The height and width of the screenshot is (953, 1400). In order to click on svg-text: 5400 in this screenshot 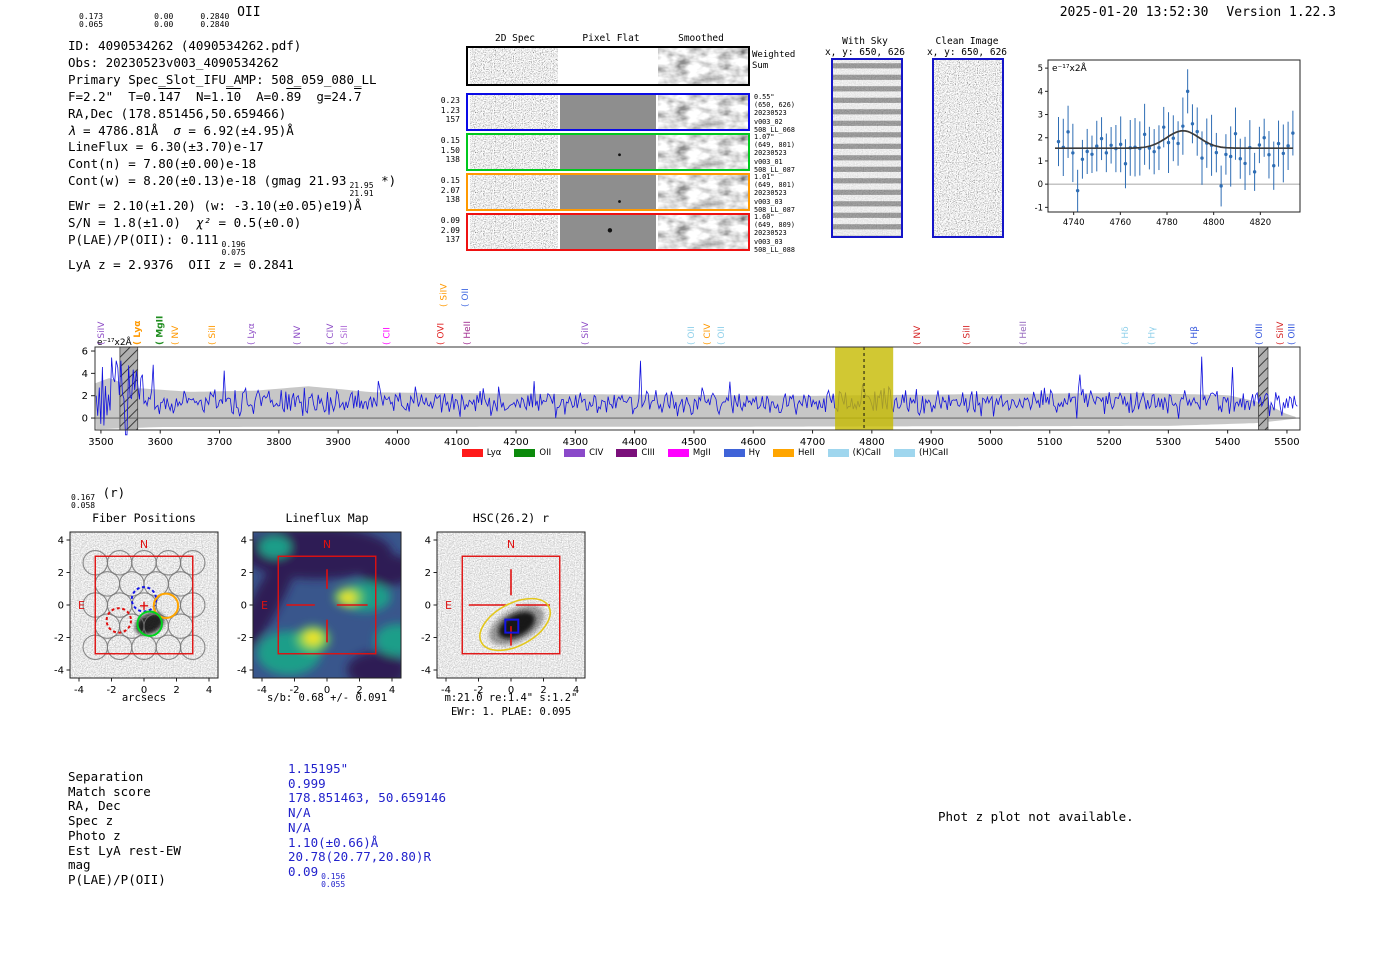, I will do `click(1227, 442)`.